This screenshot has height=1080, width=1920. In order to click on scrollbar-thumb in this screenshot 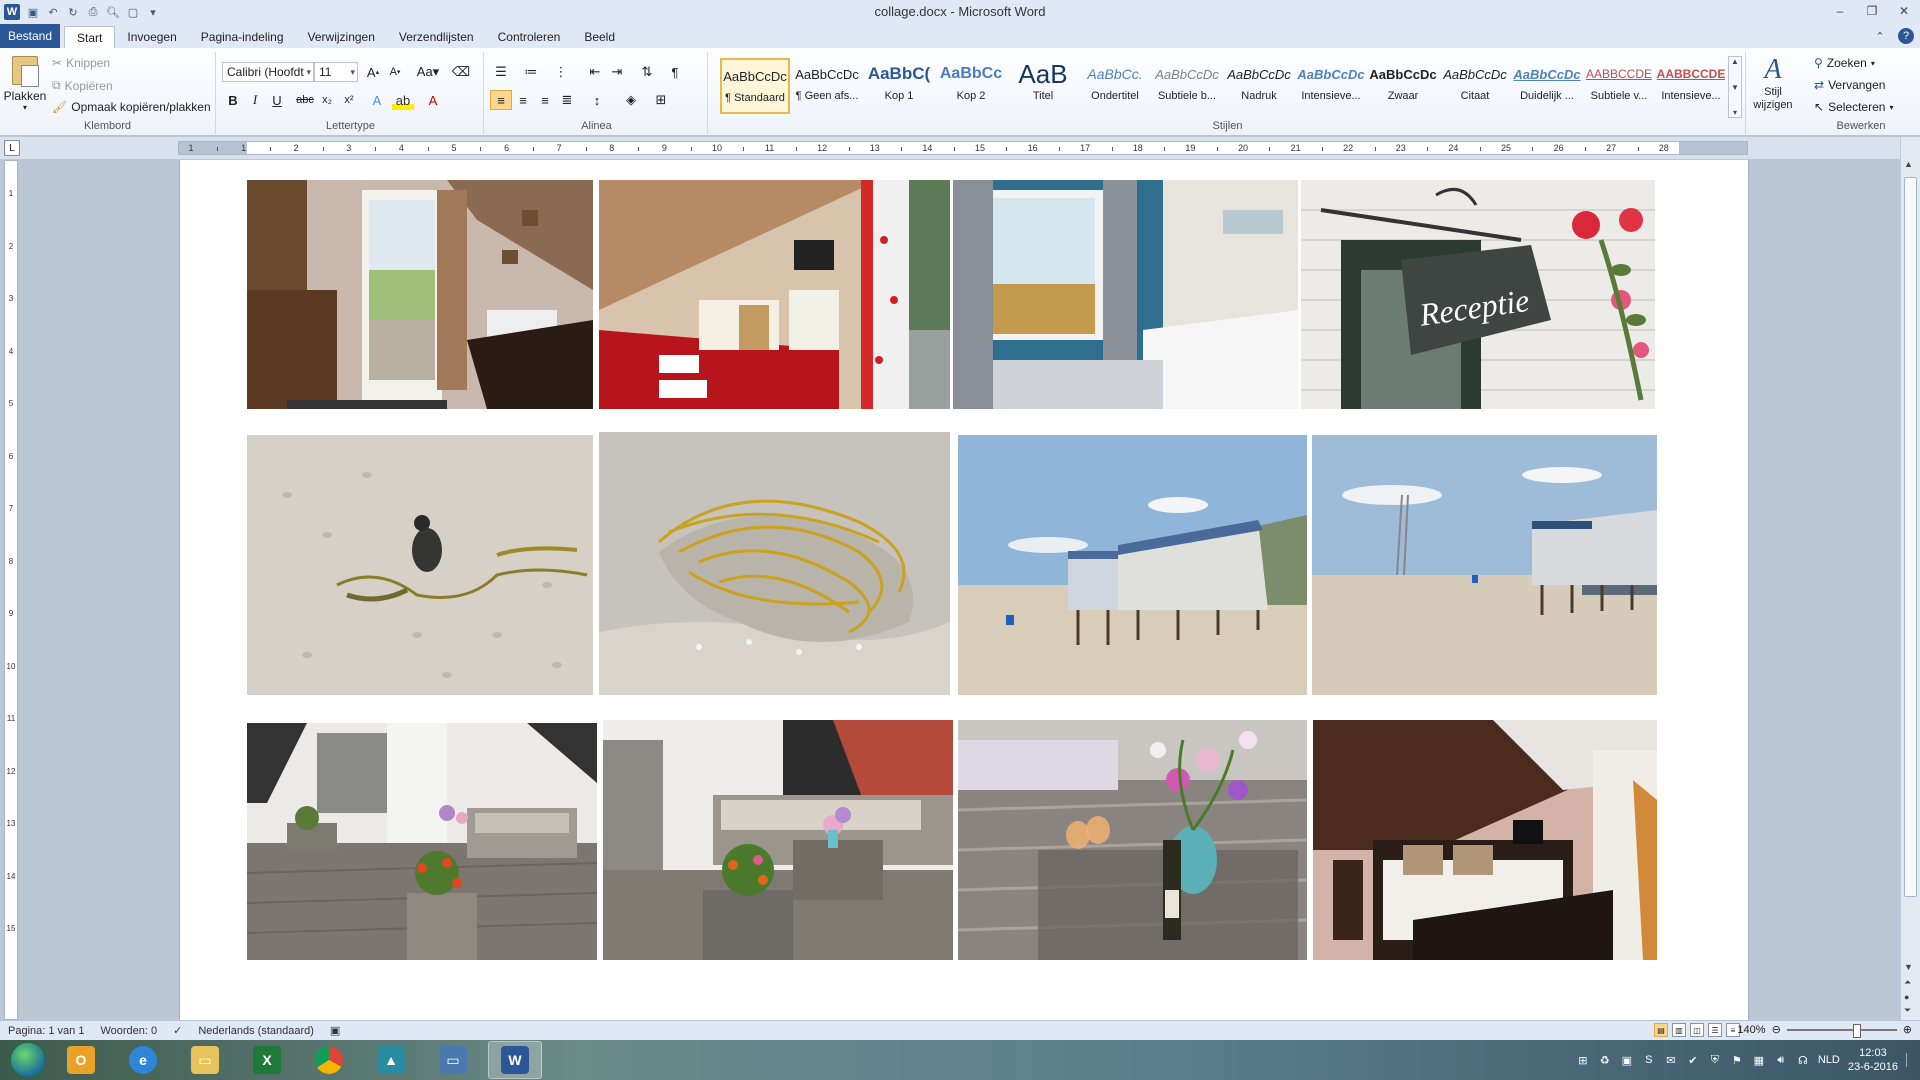, I will do `click(1910, 537)`.